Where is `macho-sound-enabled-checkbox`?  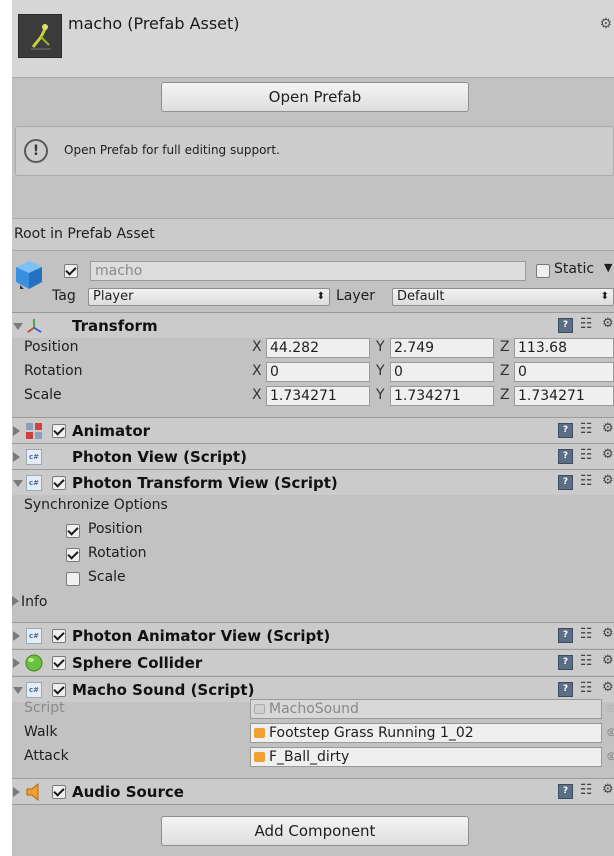 macho-sound-enabled-checkbox is located at coordinates (59, 690).